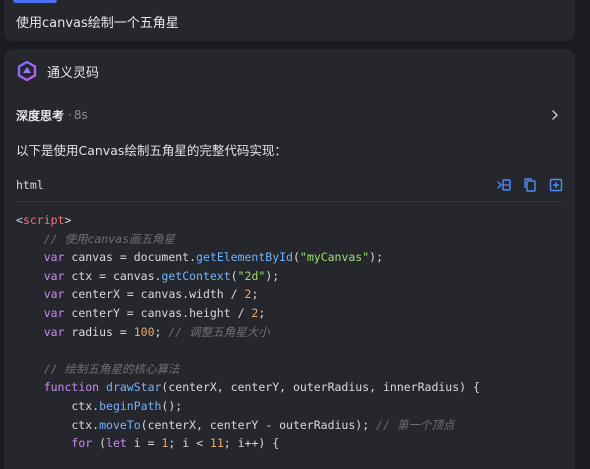 The width and height of the screenshot is (590, 469). What do you see at coordinates (130, 257) in the screenshot?
I see `code-token: canvas = document.` at bounding box center [130, 257].